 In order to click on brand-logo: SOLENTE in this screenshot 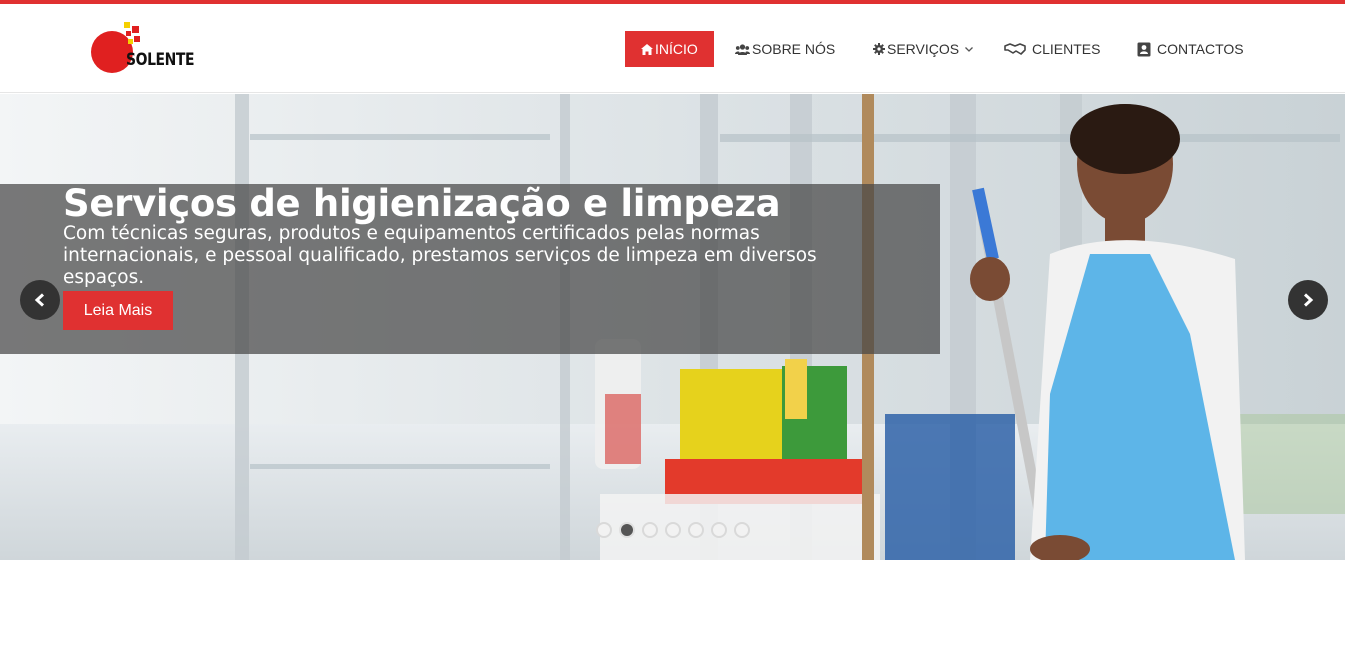, I will do `click(145, 50)`.